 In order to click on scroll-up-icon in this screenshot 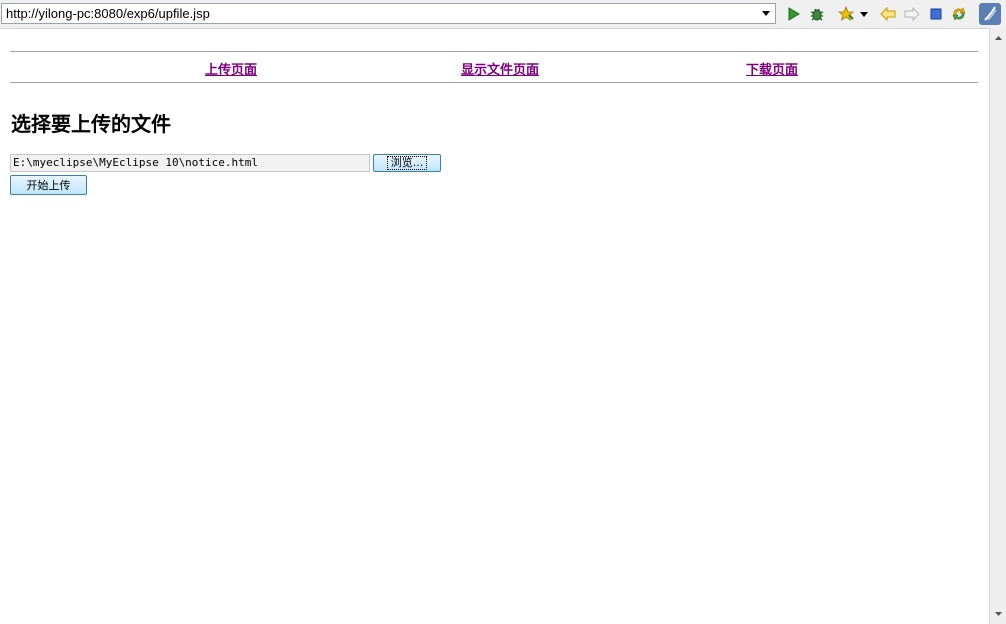, I will do `click(998, 38)`.